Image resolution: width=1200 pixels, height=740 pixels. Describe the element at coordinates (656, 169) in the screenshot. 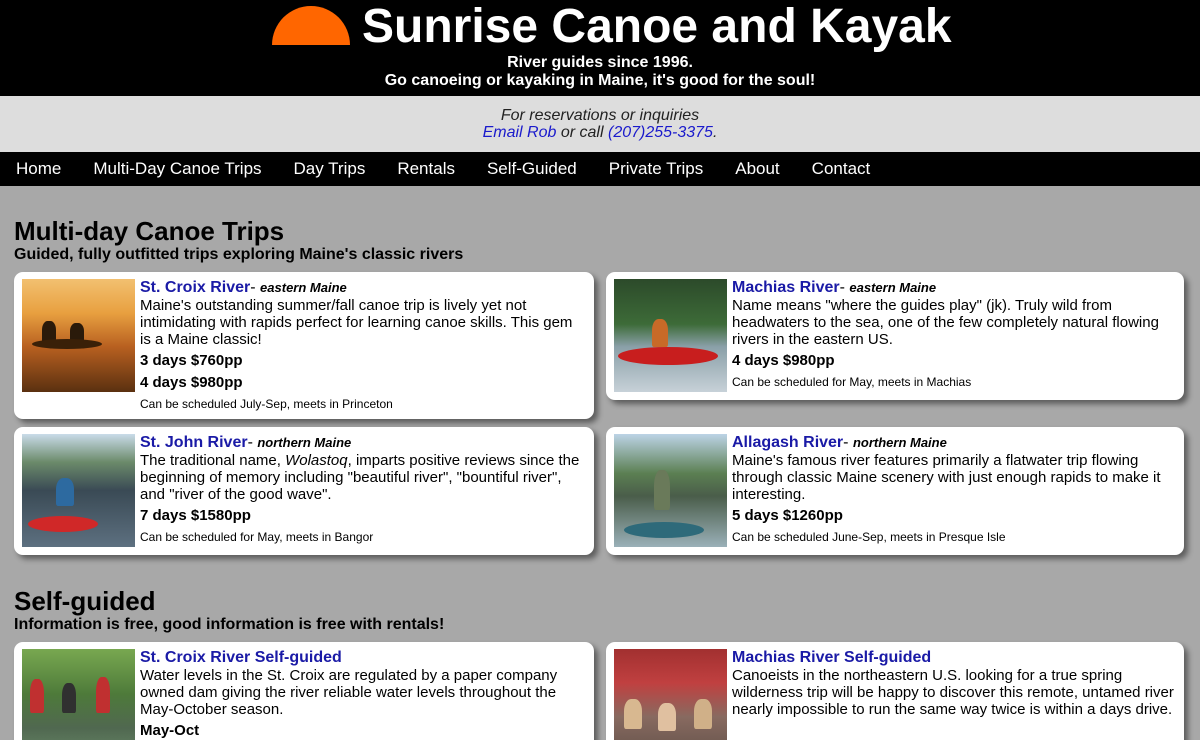

I see `nav-private-trips: Private Trips` at that location.